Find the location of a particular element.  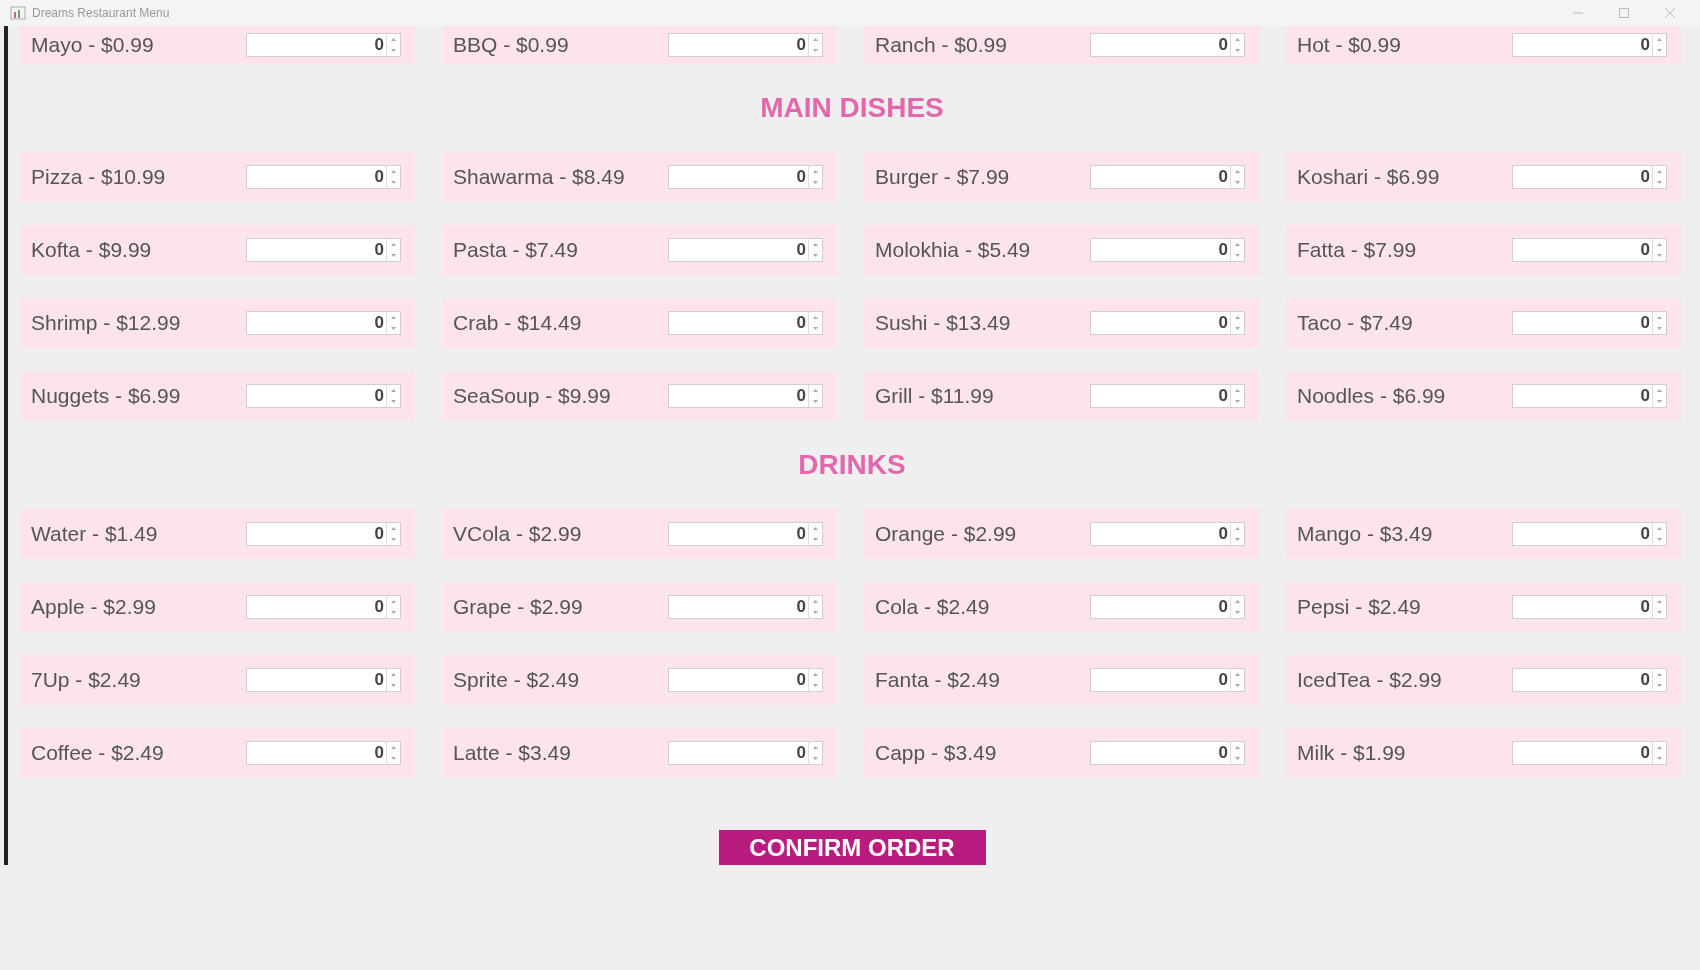

item-label: Hot - $0.99 is located at coordinates (1349, 45).